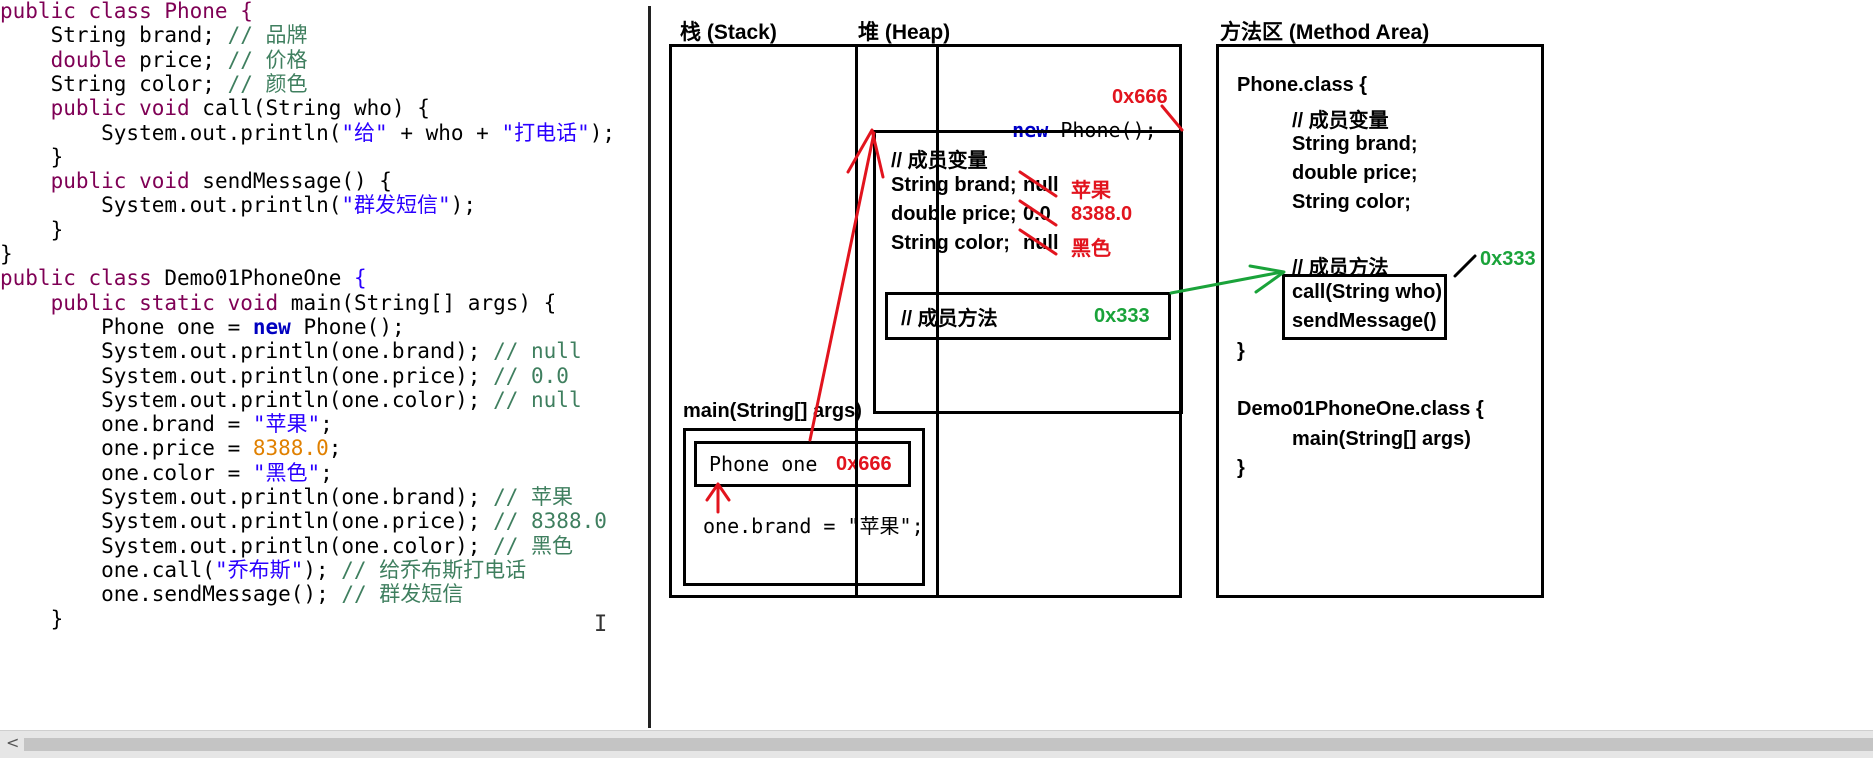 The height and width of the screenshot is (758, 1873). What do you see at coordinates (531, 375) in the screenshot?
I see `code-token: // 0.0` at bounding box center [531, 375].